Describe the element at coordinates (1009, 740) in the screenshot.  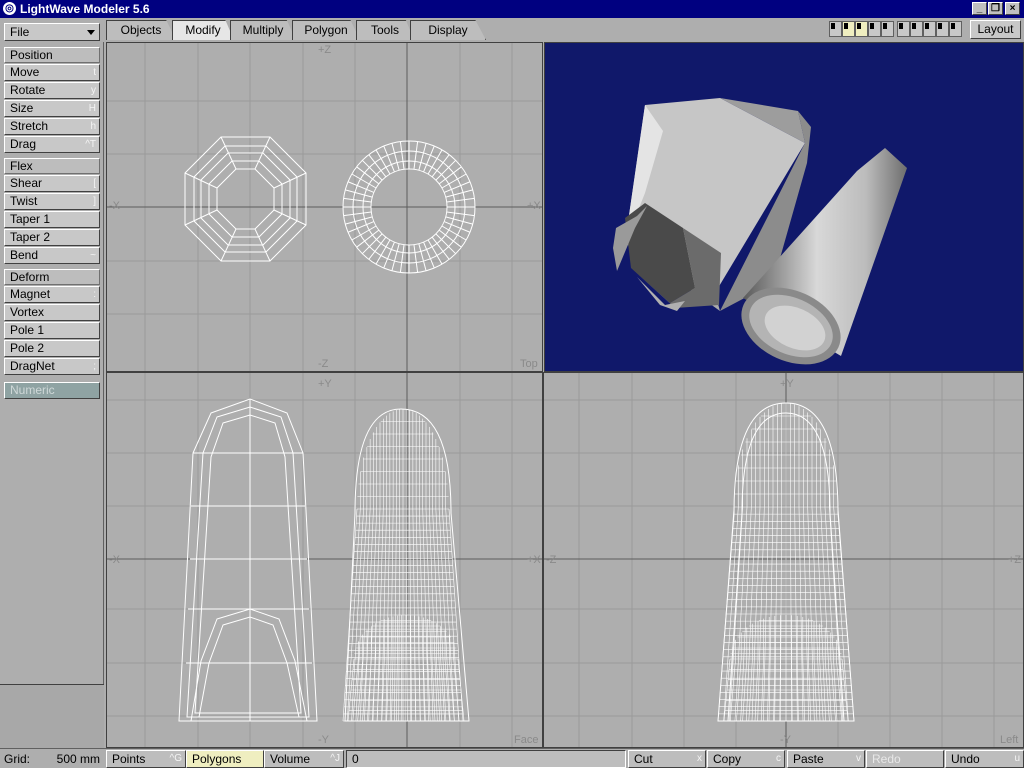
I see `viewport-name: Left` at that location.